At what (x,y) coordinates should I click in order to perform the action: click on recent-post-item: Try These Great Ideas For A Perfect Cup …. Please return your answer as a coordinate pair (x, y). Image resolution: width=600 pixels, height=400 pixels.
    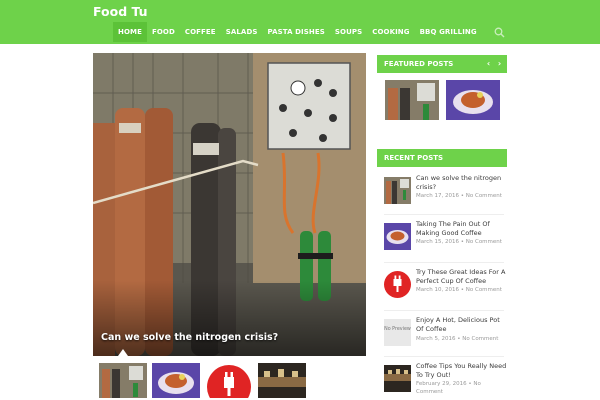
    Looking at the image, I should click on (444, 286).